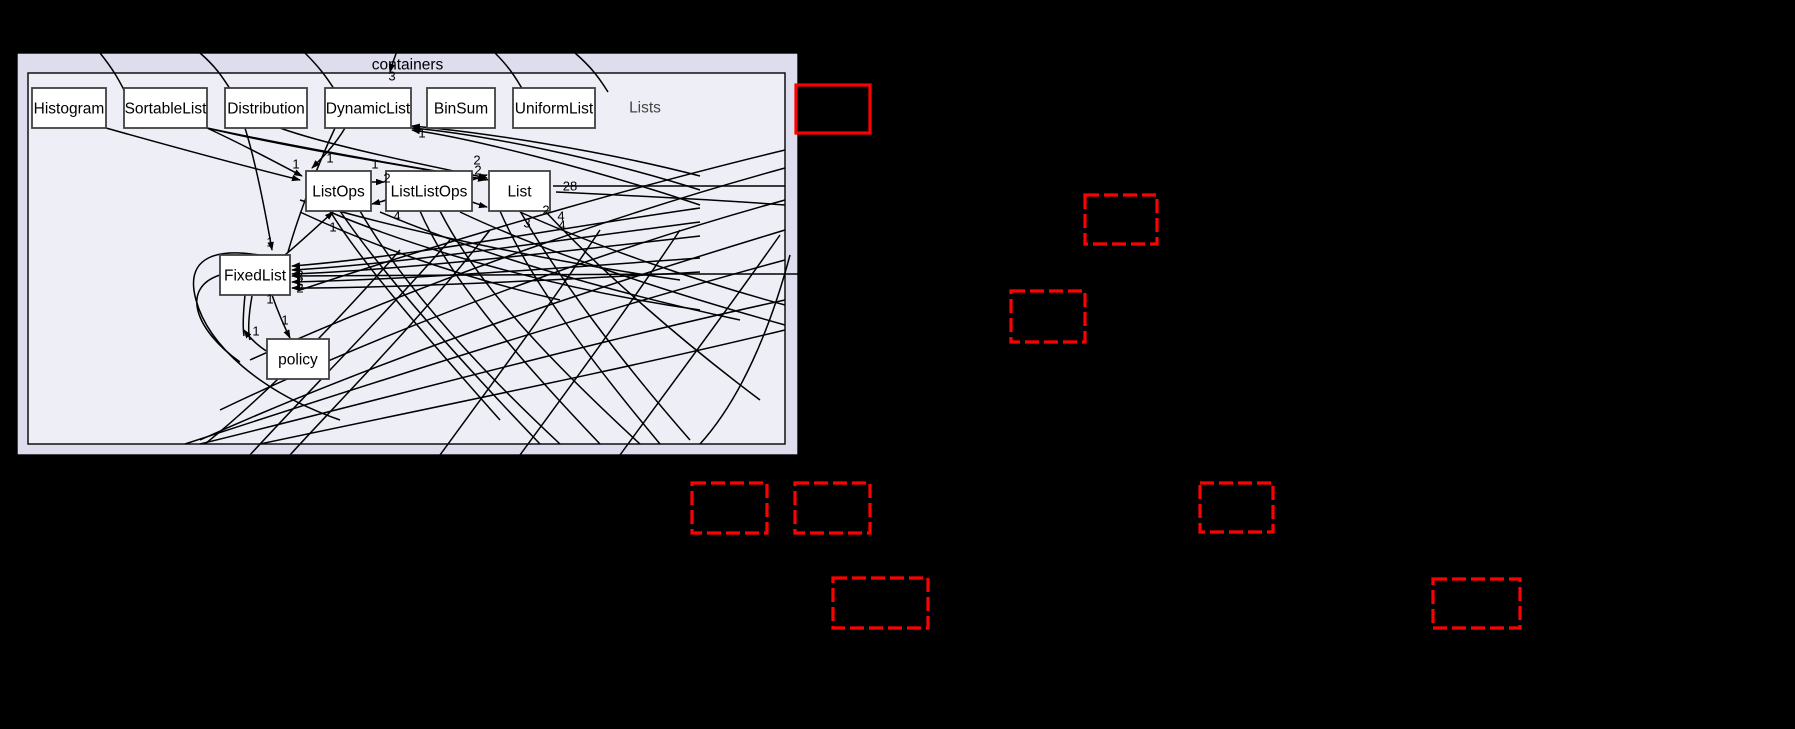  I want to click on node-sortablelist: SortableList, so click(165, 108).